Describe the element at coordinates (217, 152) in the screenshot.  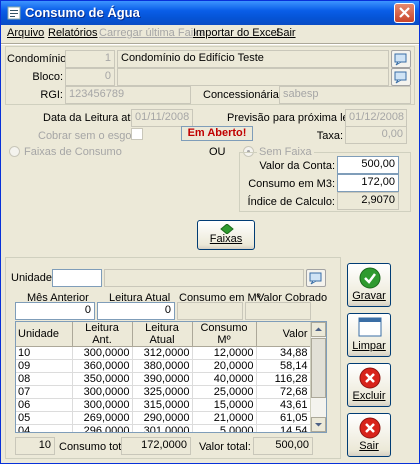
I see `ou-label: OU` at that location.